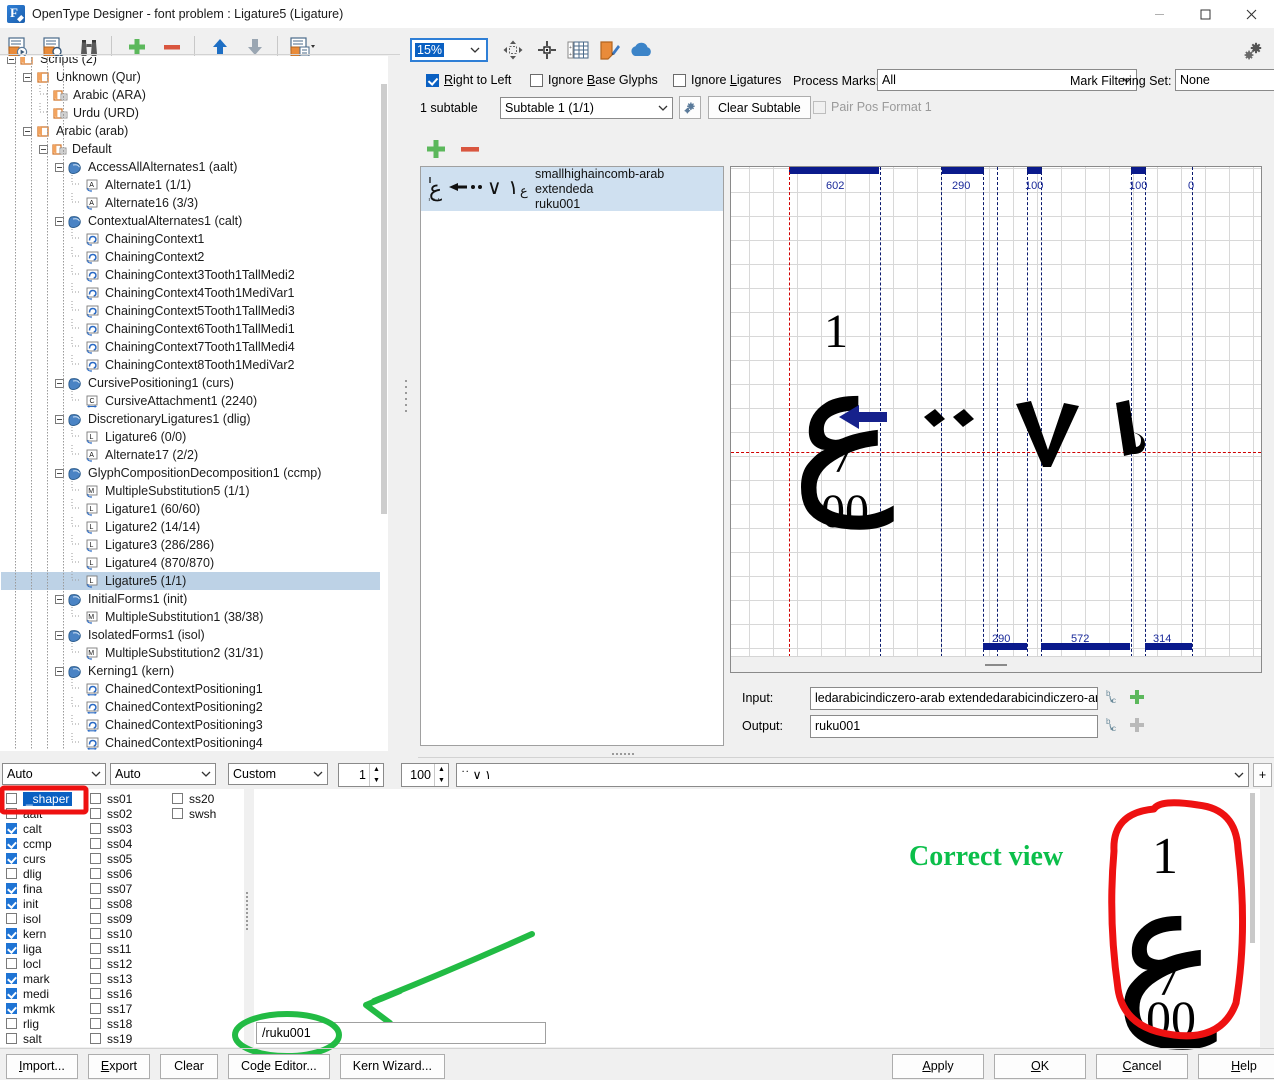 The height and width of the screenshot is (1080, 1274). Describe the element at coordinates (401, 1033) in the screenshot. I see `glyph-name-field: /ruku001` at that location.